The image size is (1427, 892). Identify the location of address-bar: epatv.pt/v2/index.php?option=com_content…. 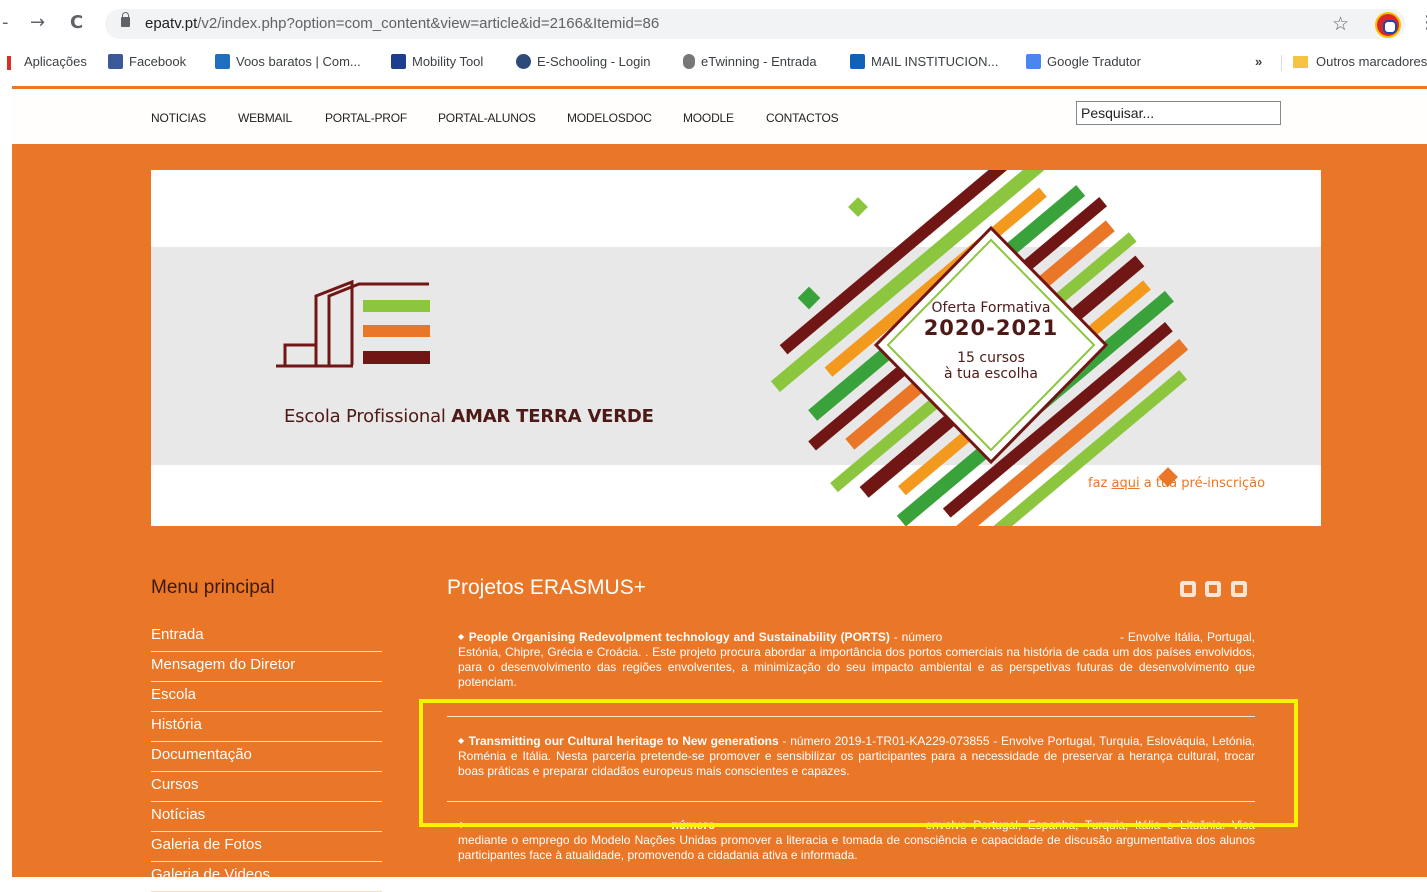
(755, 24).